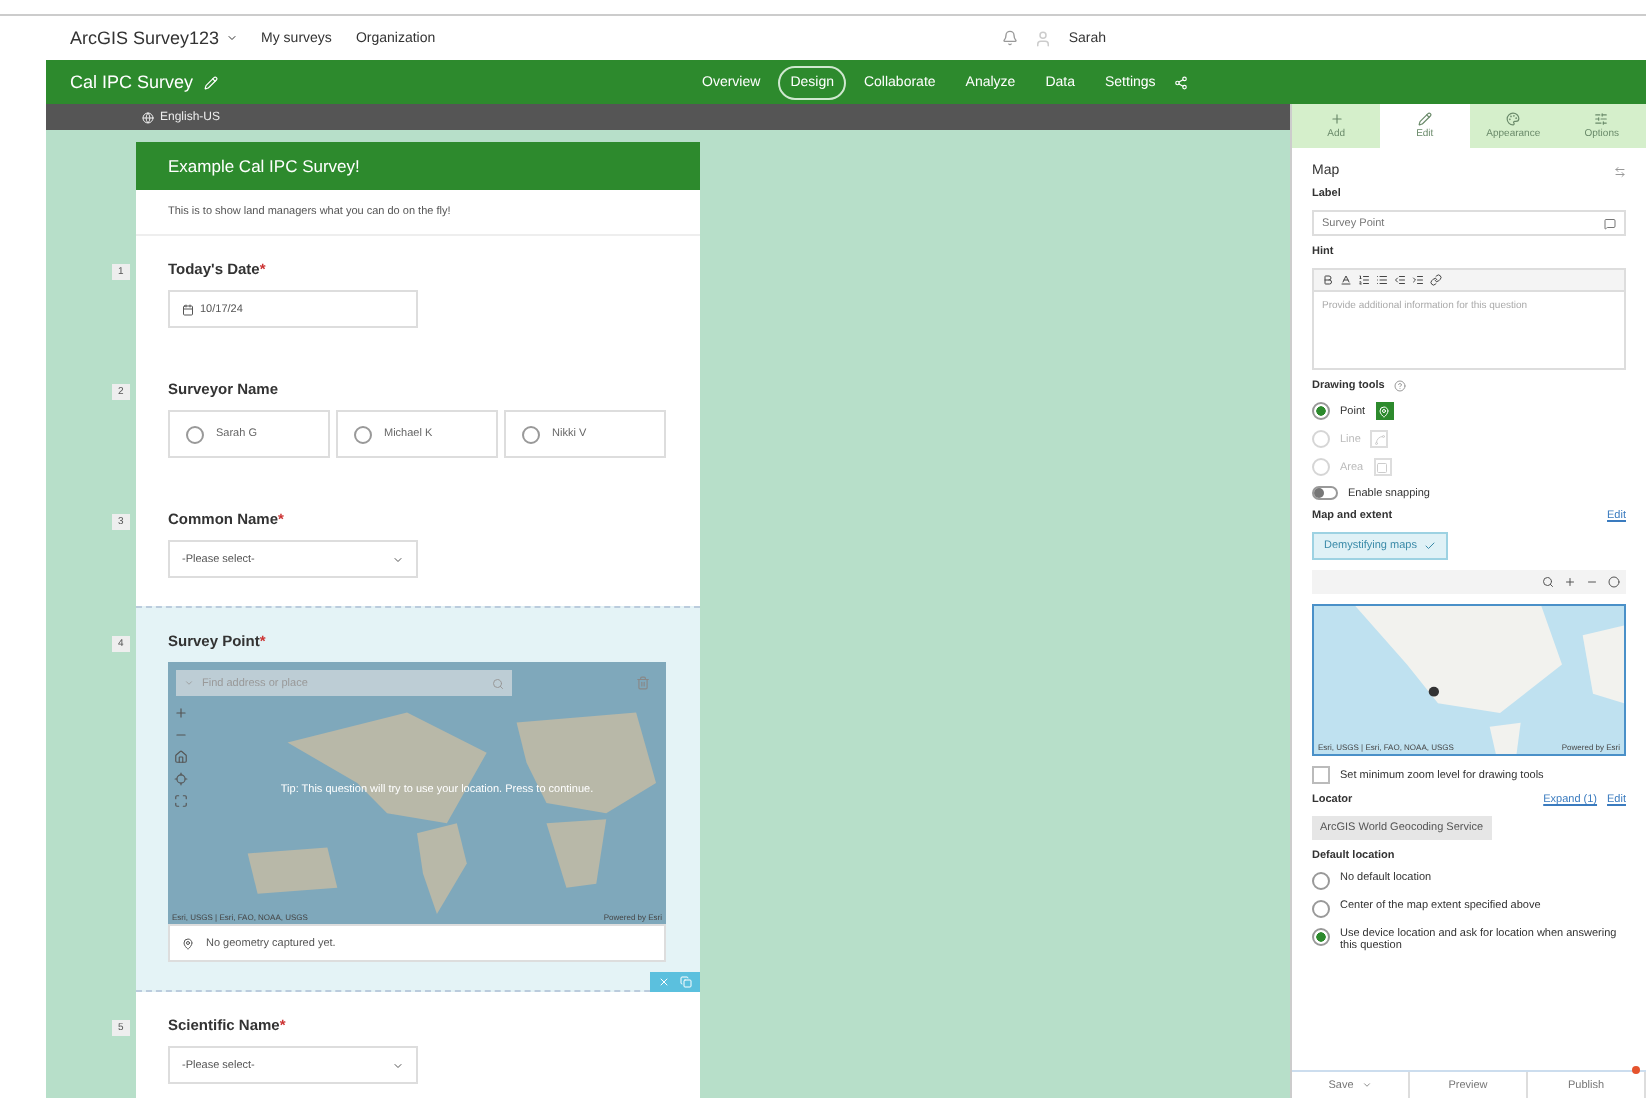 Image resolution: width=1646 pixels, height=1098 pixels. What do you see at coordinates (1436, 280) in the screenshot?
I see `link-icon` at bounding box center [1436, 280].